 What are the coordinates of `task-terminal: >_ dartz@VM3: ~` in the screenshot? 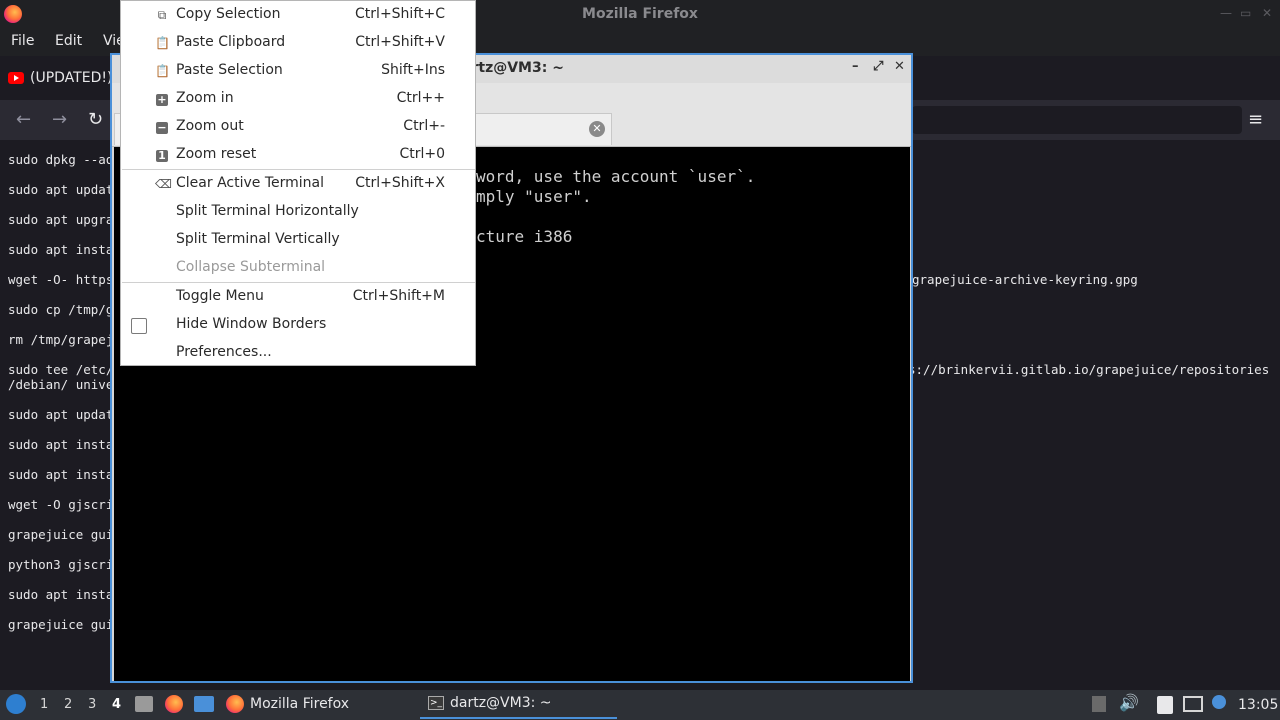 It's located at (490, 703).